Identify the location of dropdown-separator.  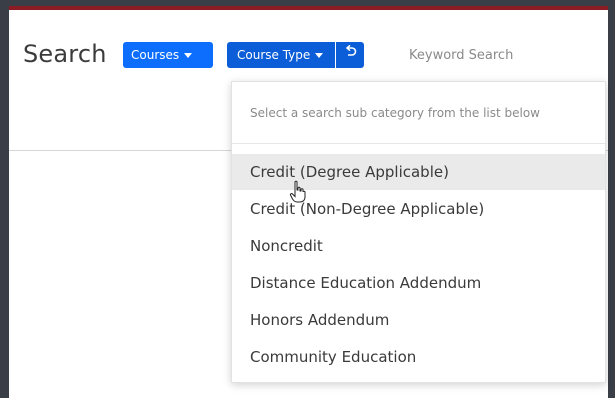
(418, 143).